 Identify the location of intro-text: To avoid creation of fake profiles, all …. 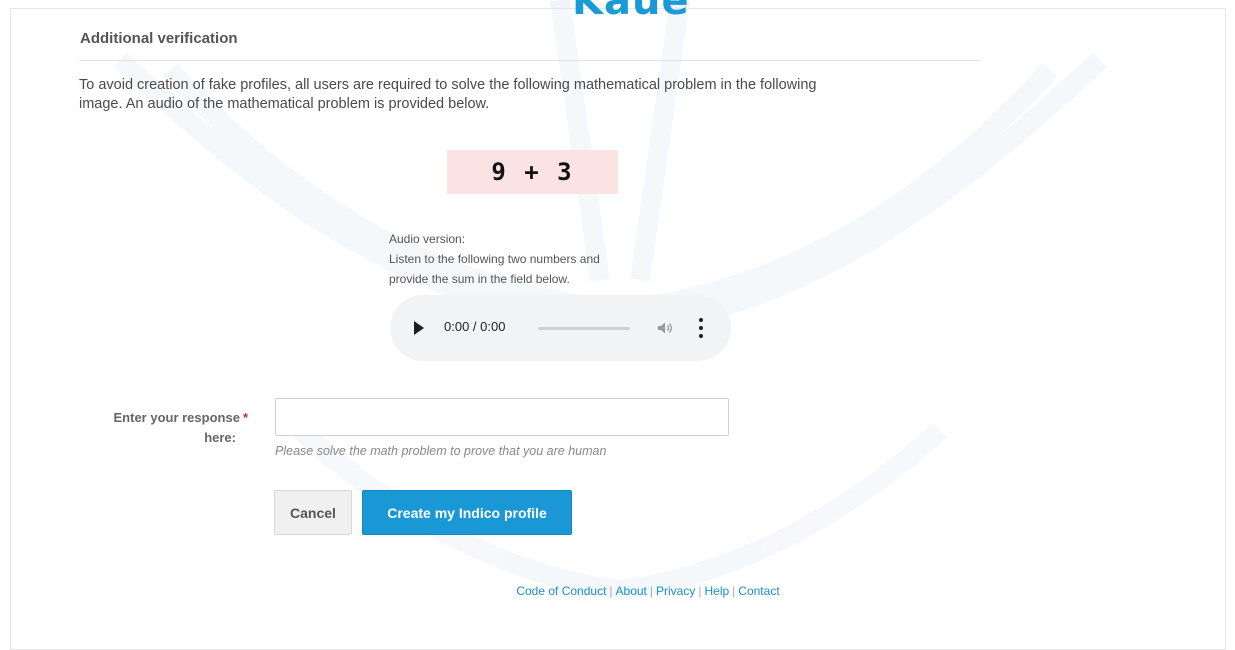
(524, 95).